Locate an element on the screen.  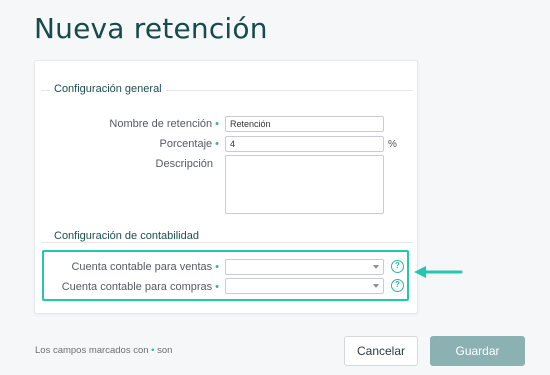
note-suffix: son is located at coordinates (165, 350).